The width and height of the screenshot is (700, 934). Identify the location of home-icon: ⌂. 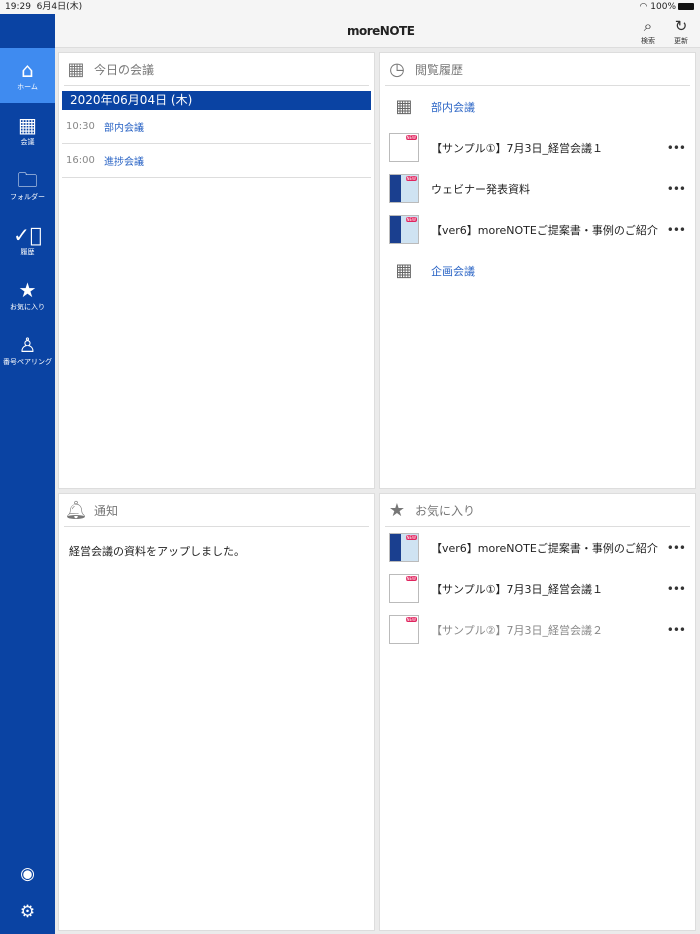
(27, 70).